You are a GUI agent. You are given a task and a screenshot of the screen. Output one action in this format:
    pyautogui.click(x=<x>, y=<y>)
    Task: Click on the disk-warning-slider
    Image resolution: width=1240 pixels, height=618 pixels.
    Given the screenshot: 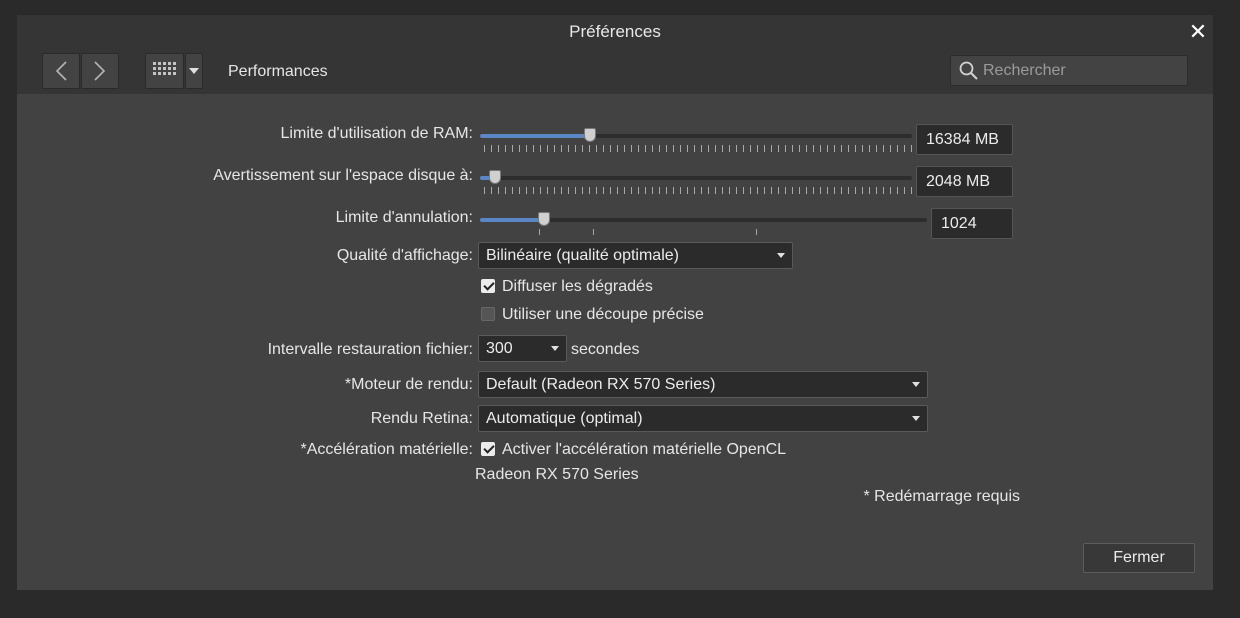 What is the action you would take?
    pyautogui.click(x=696, y=177)
    